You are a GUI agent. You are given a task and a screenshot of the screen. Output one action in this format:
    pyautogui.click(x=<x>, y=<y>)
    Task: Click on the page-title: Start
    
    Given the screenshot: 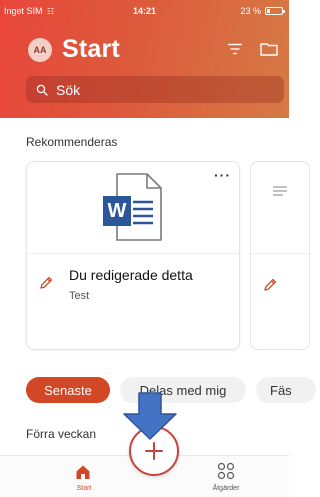 What is the action you would take?
    pyautogui.click(x=91, y=49)
    